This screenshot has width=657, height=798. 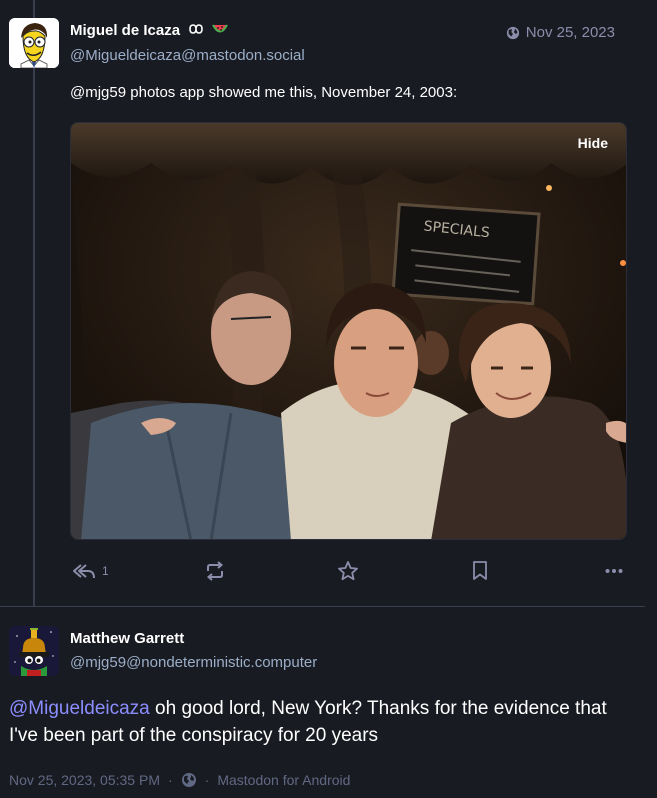 I want to click on author-handle: @Migueldeicaza@mastodon.social, so click(x=187, y=55).